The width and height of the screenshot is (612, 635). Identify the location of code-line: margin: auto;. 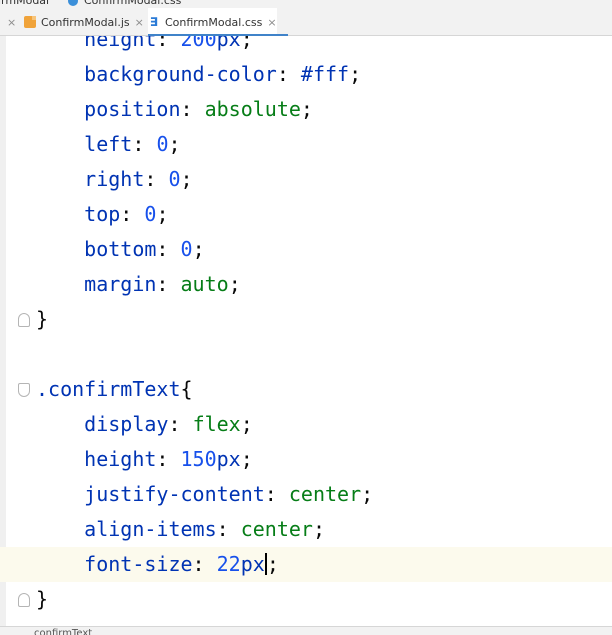
(306, 284).